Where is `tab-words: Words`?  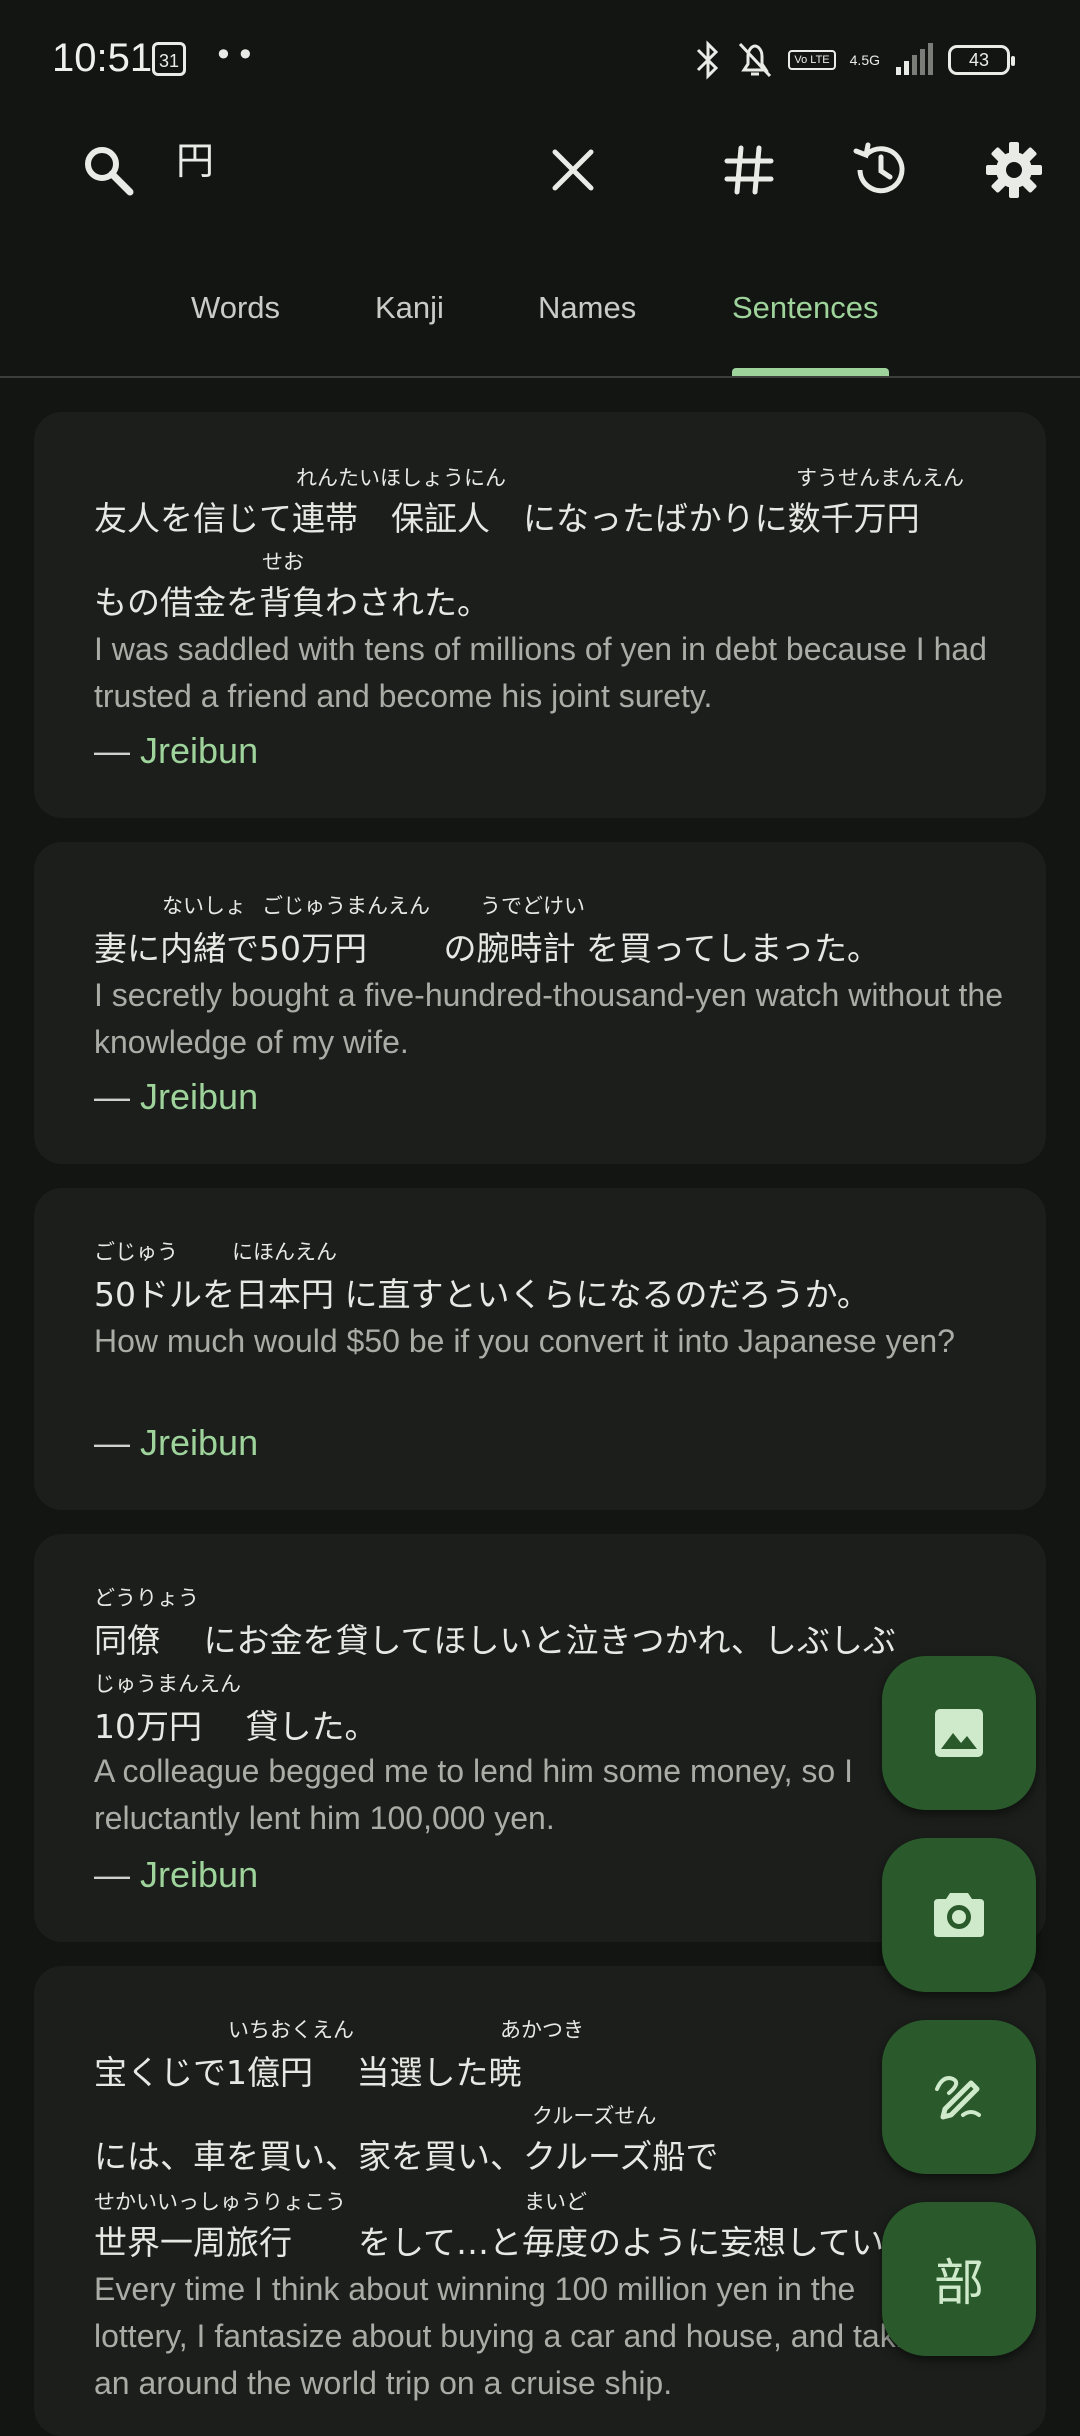
tab-words: Words is located at coordinates (235, 308).